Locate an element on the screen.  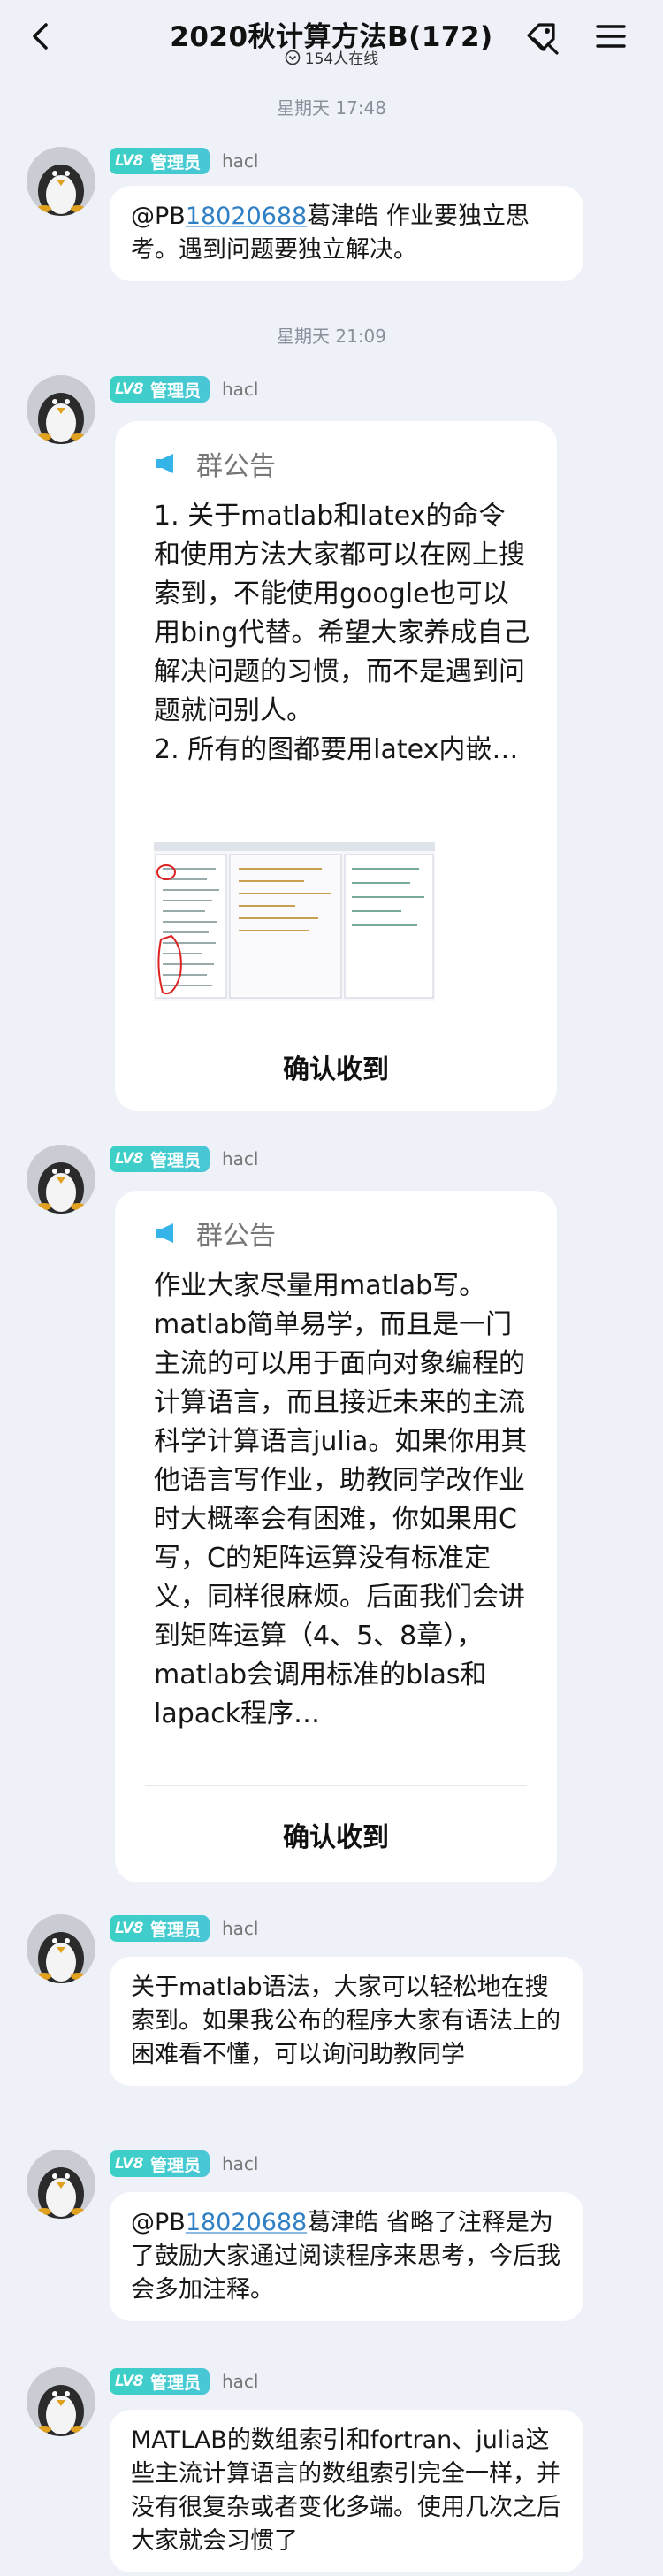
group-online-icon is located at coordinates (293, 57).